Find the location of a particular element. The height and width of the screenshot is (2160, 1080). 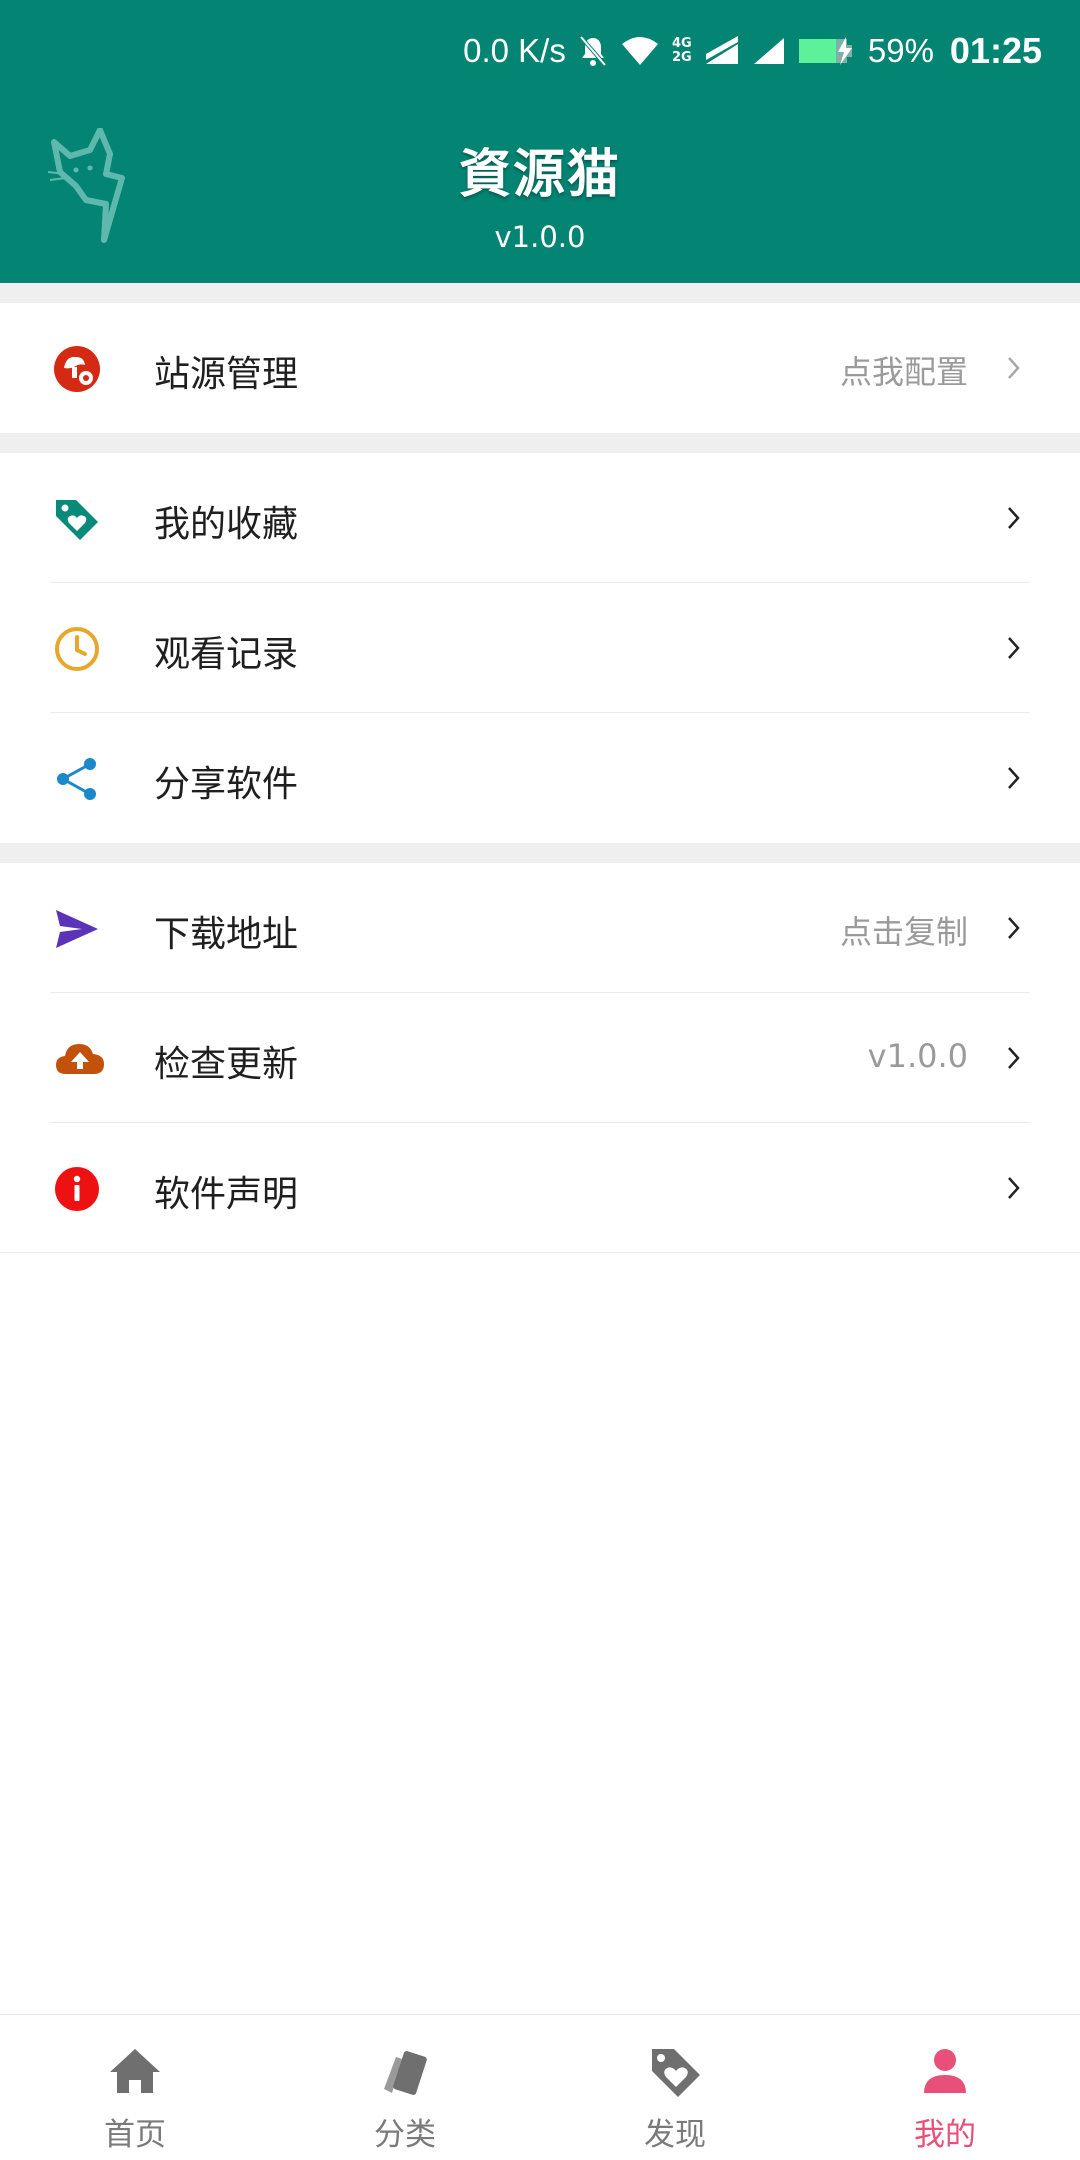

bottom-nav: 首页 分类 发现 我的 is located at coordinates (540, 2087).